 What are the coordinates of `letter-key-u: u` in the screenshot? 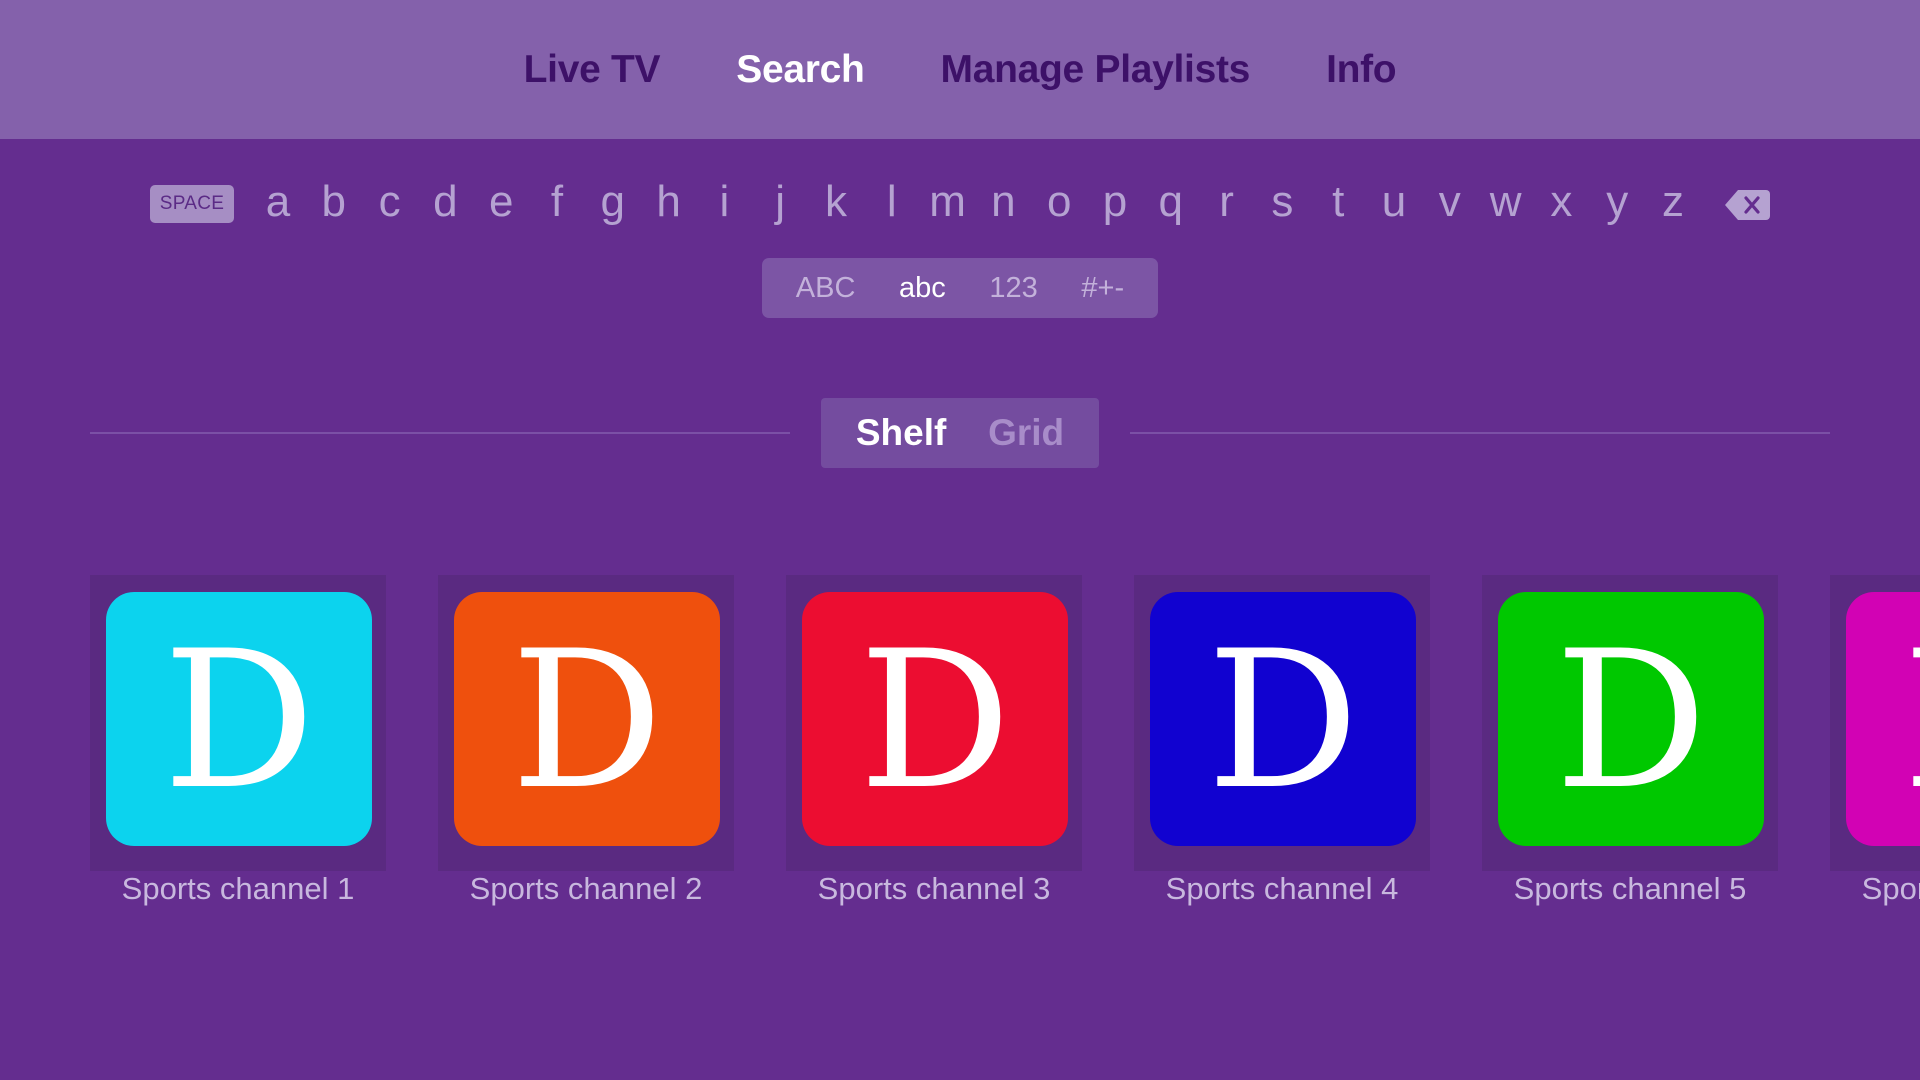 It's located at (1394, 204).